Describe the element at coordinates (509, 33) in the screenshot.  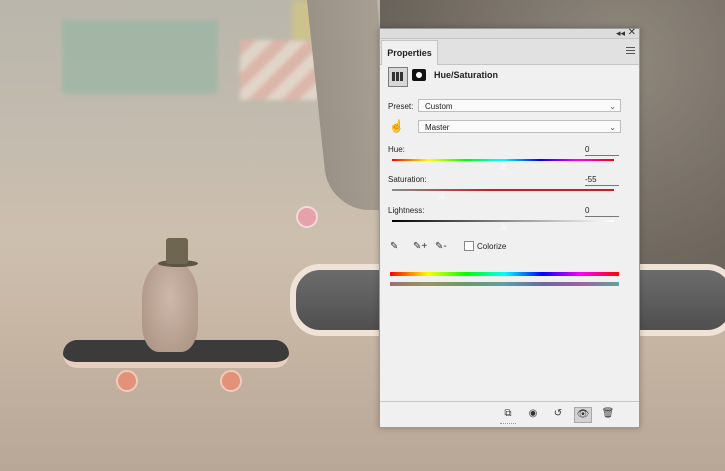
I see `panel-title-strip: ◂◂ ✕` at that location.